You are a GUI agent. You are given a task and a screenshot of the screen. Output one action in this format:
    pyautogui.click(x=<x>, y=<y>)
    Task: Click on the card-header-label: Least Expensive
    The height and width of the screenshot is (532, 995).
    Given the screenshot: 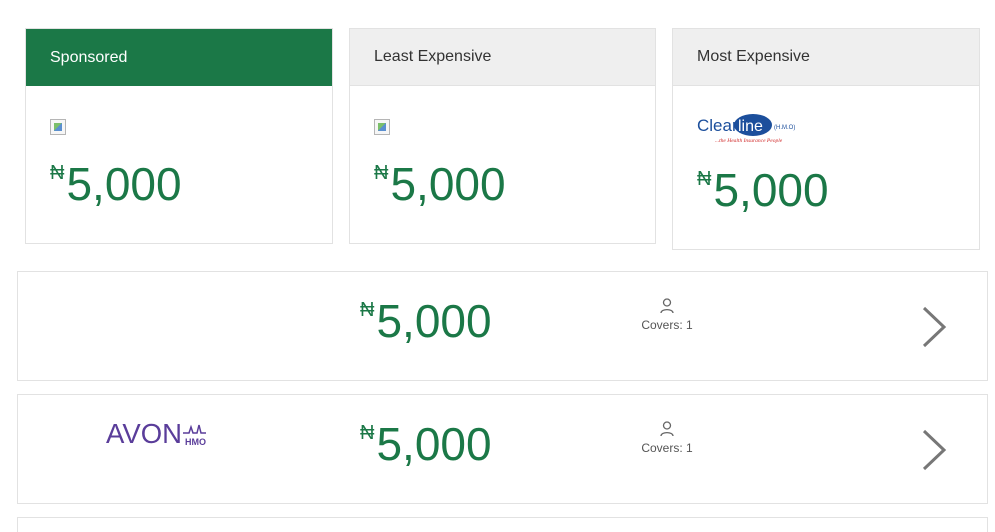 What is the action you would take?
    pyautogui.click(x=433, y=56)
    